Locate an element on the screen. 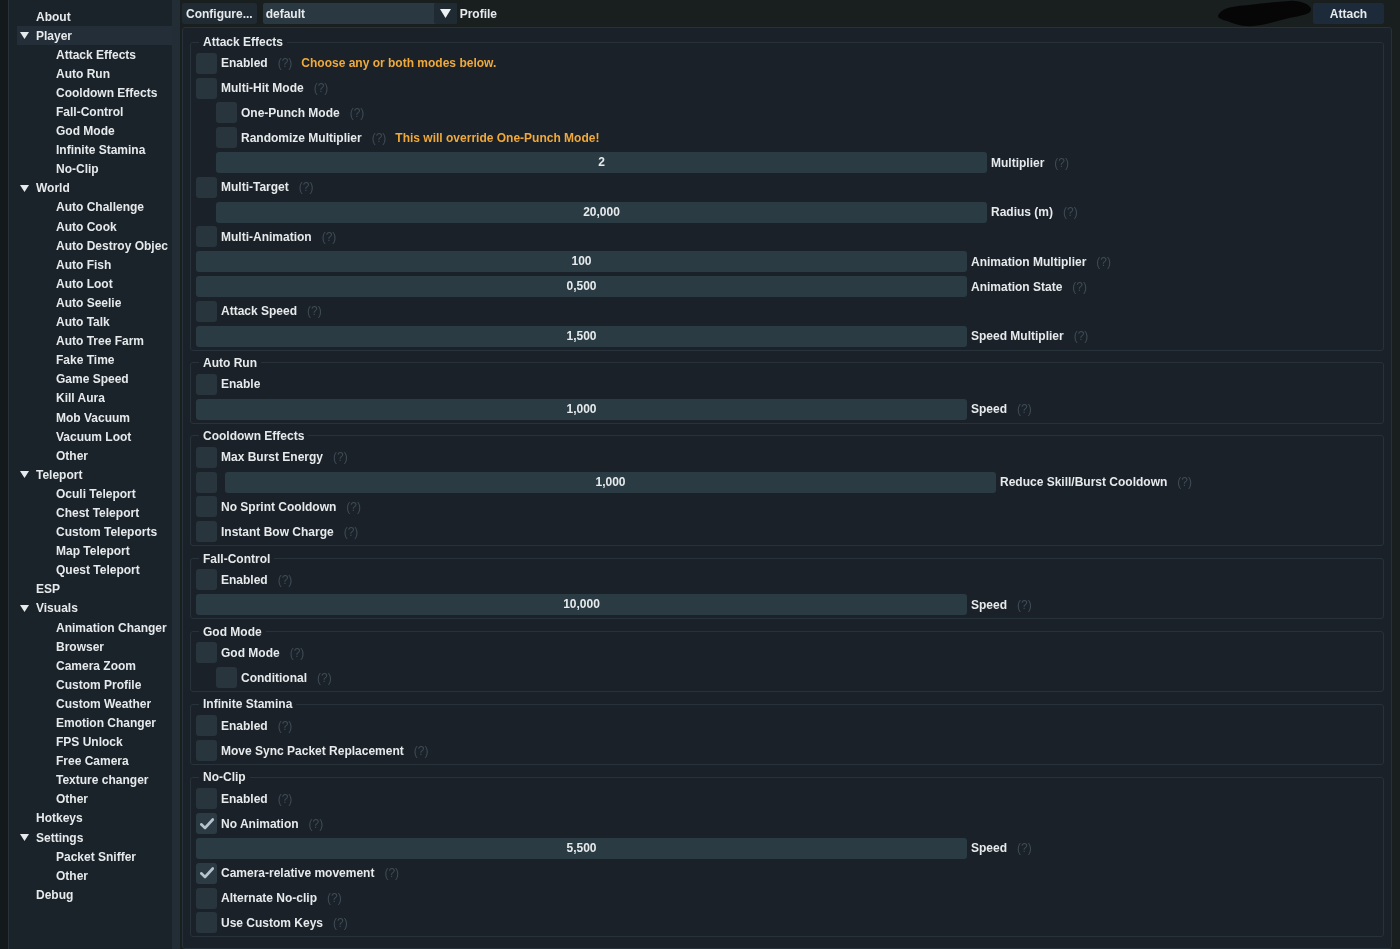 Image resolution: width=1400 pixels, height=949 pixels. attach-button: Attach is located at coordinates (1348, 13).